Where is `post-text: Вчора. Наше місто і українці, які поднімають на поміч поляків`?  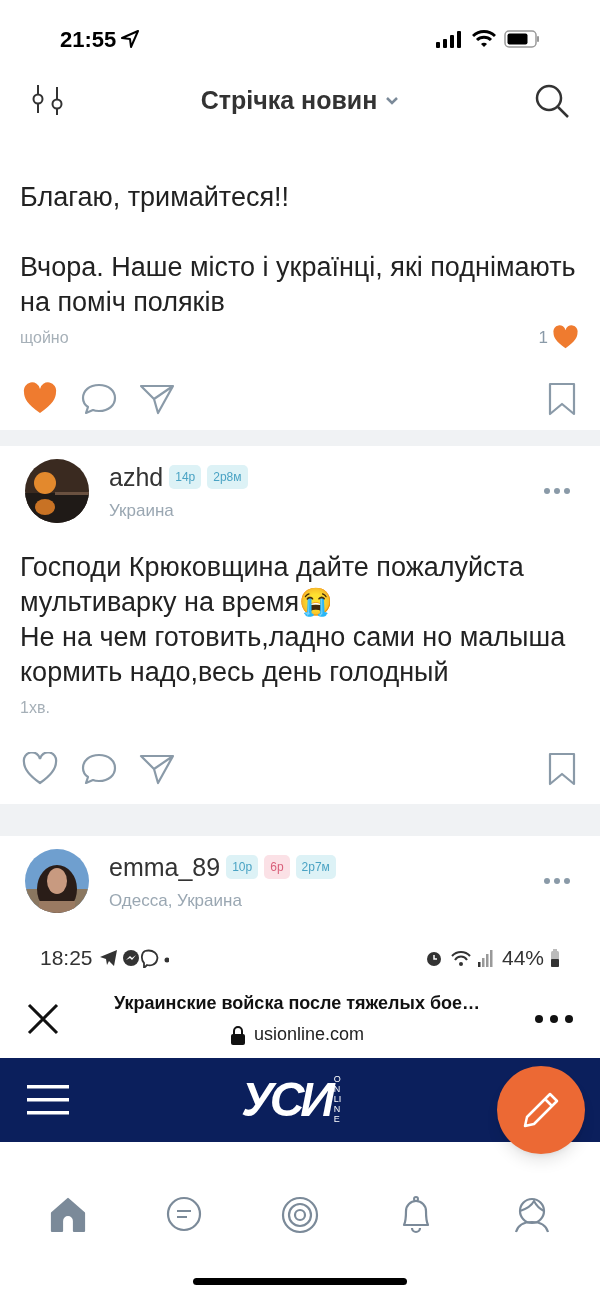 post-text: Вчора. Наше місто і українці, які поднімають на поміч поляків is located at coordinates (298, 285).